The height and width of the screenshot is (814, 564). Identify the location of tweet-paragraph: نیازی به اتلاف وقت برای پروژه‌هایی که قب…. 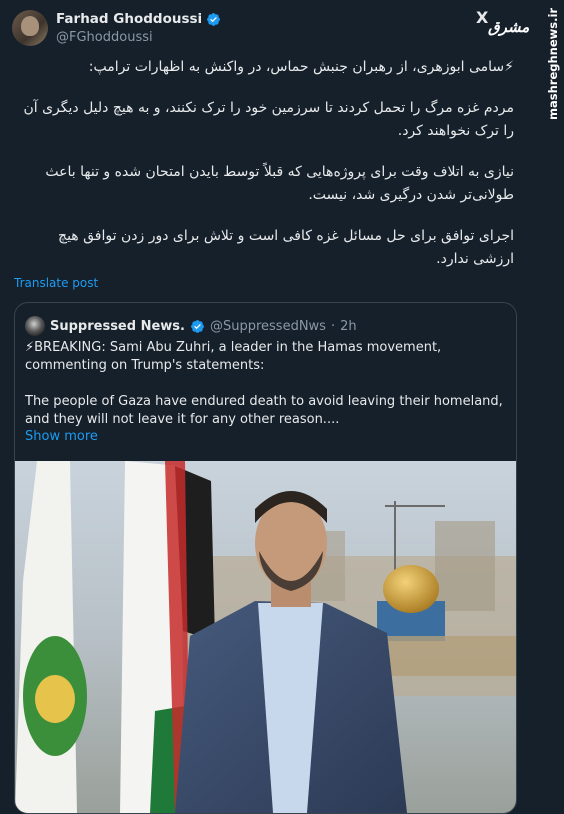
(279, 183).